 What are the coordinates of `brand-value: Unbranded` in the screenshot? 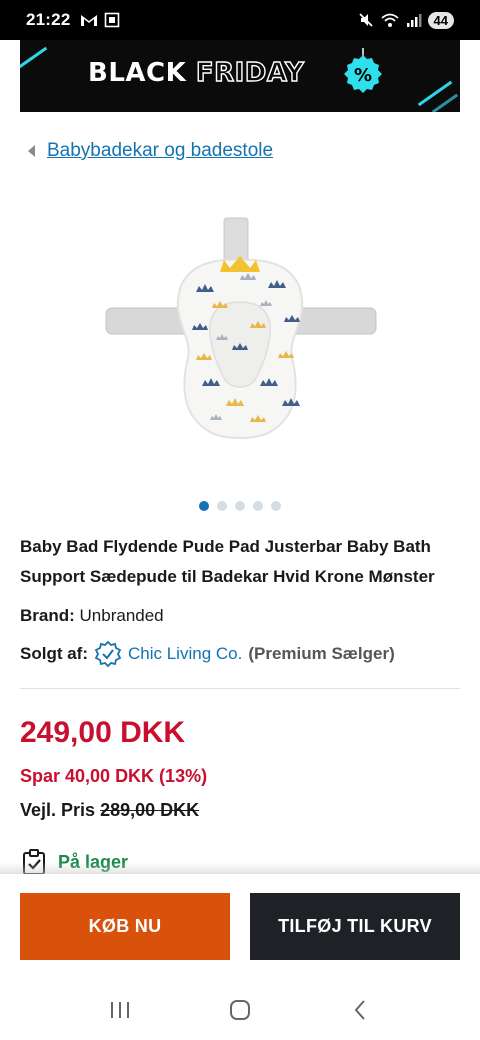 It's located at (121, 615).